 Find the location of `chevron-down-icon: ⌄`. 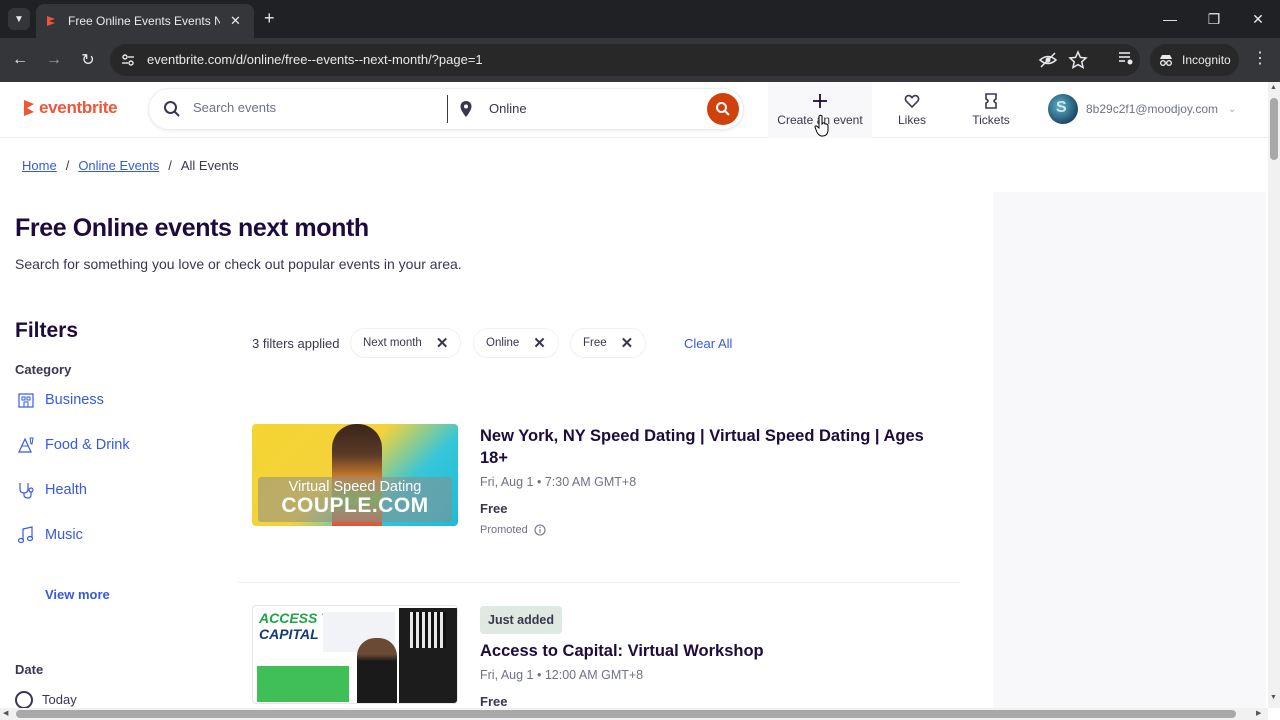

chevron-down-icon: ⌄ is located at coordinates (1232, 109).